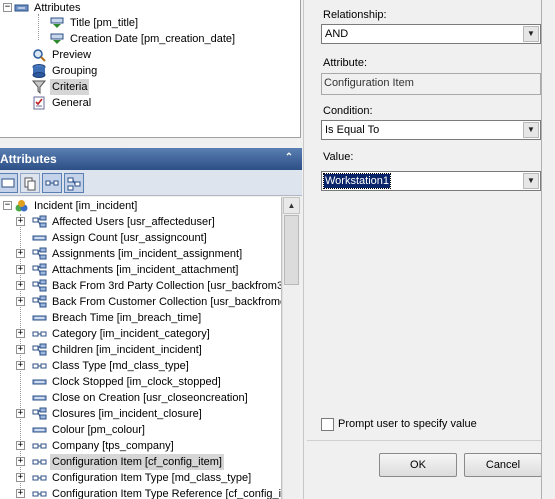  What do you see at coordinates (136, 382) in the screenshot?
I see `tree-label: Clock Stopped [im_clock_stopped]` at bounding box center [136, 382].